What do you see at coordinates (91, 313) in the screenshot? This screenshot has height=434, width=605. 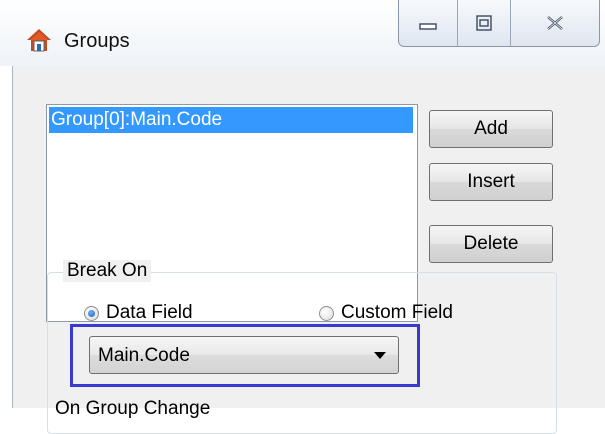 I see `data-field-radio` at bounding box center [91, 313].